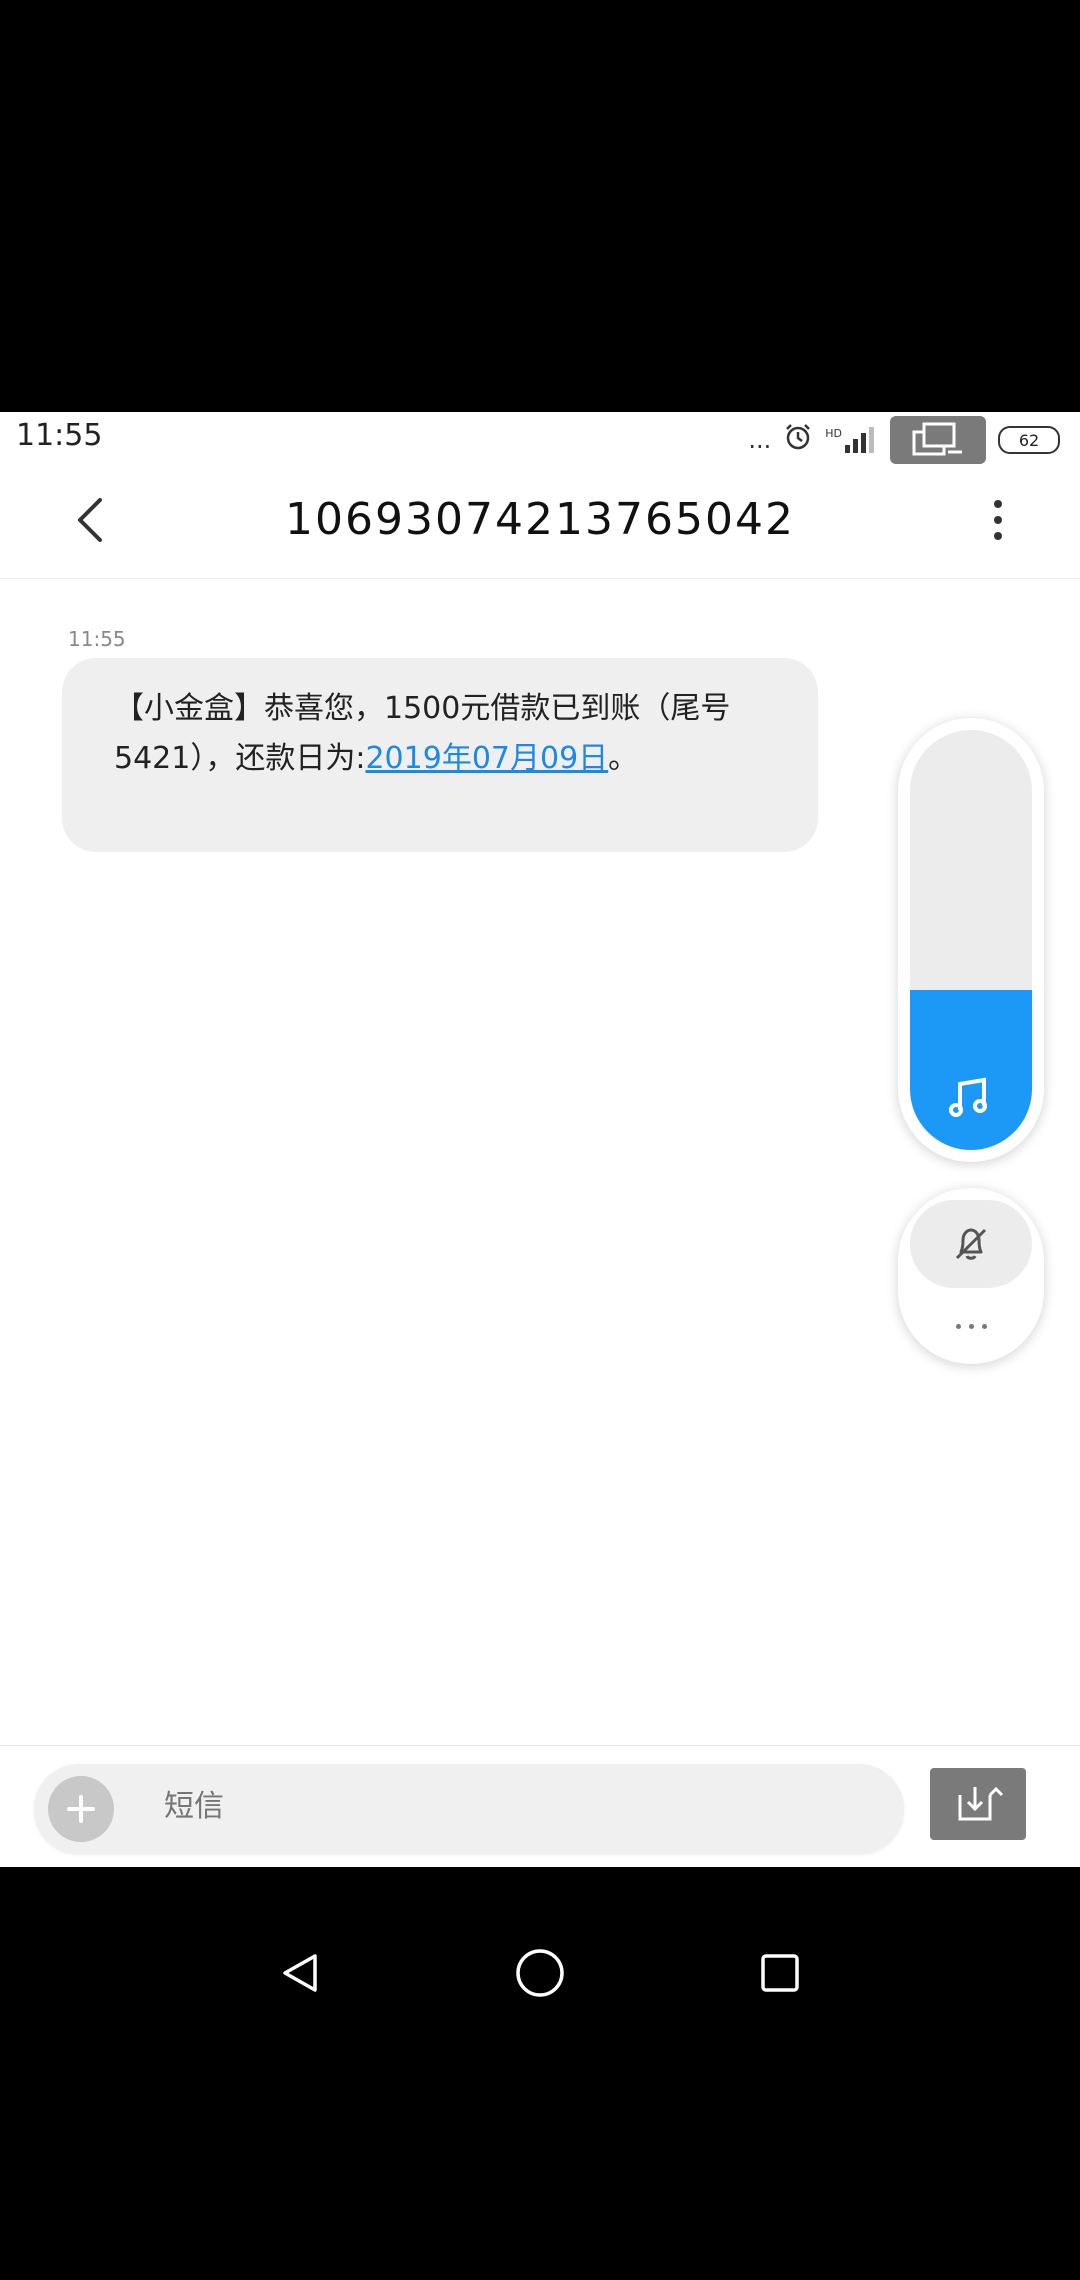 This screenshot has height=2280, width=1080. I want to click on triangle-back-icon, so click(300, 1973).